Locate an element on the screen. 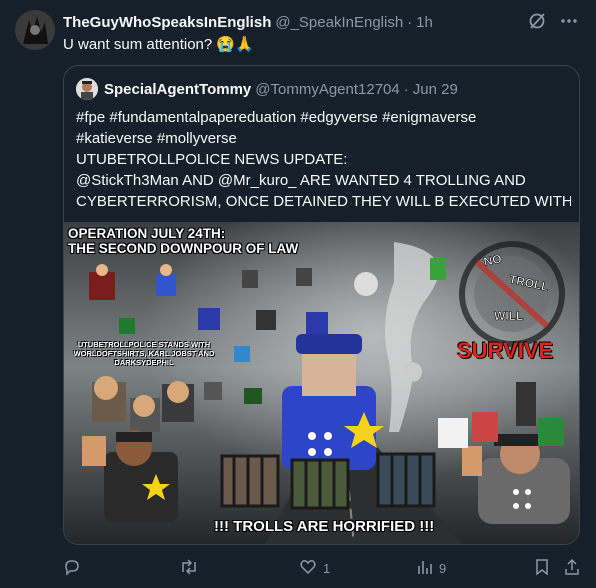 This screenshot has height=588, width=596. retweet-icon is located at coordinates (189, 568).